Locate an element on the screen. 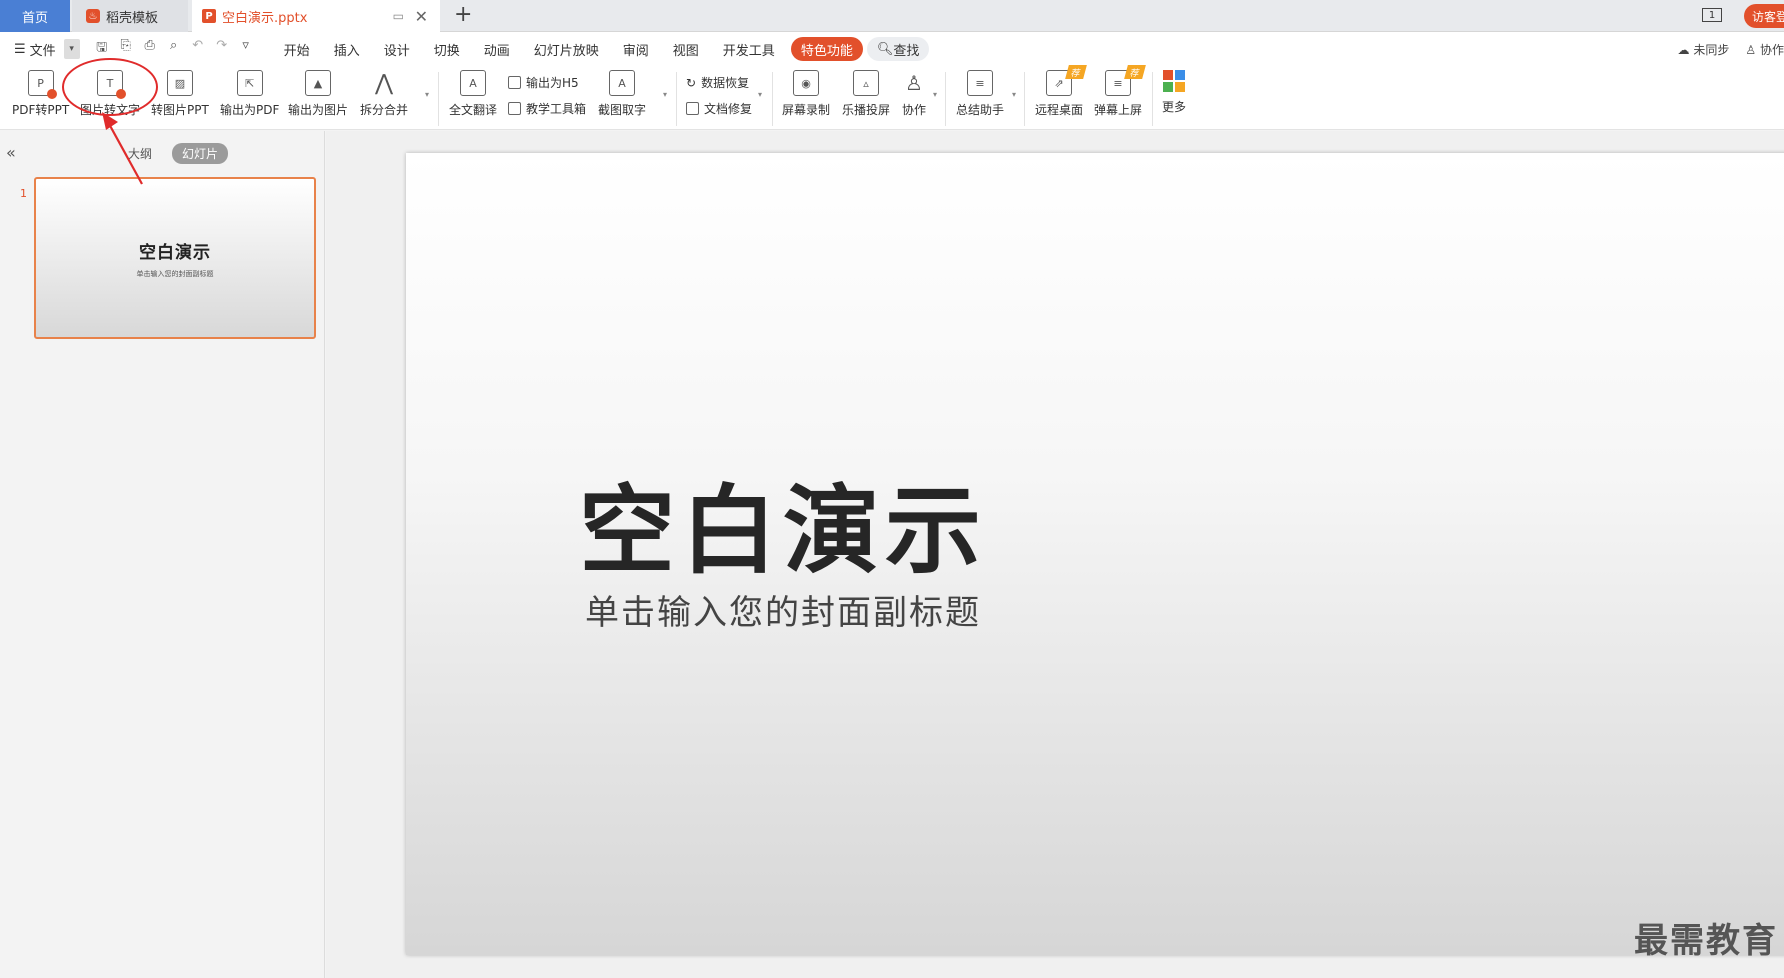 The image size is (1784, 978). pdf-to-ppt-button: P PDF转PPT is located at coordinates (40, 94).